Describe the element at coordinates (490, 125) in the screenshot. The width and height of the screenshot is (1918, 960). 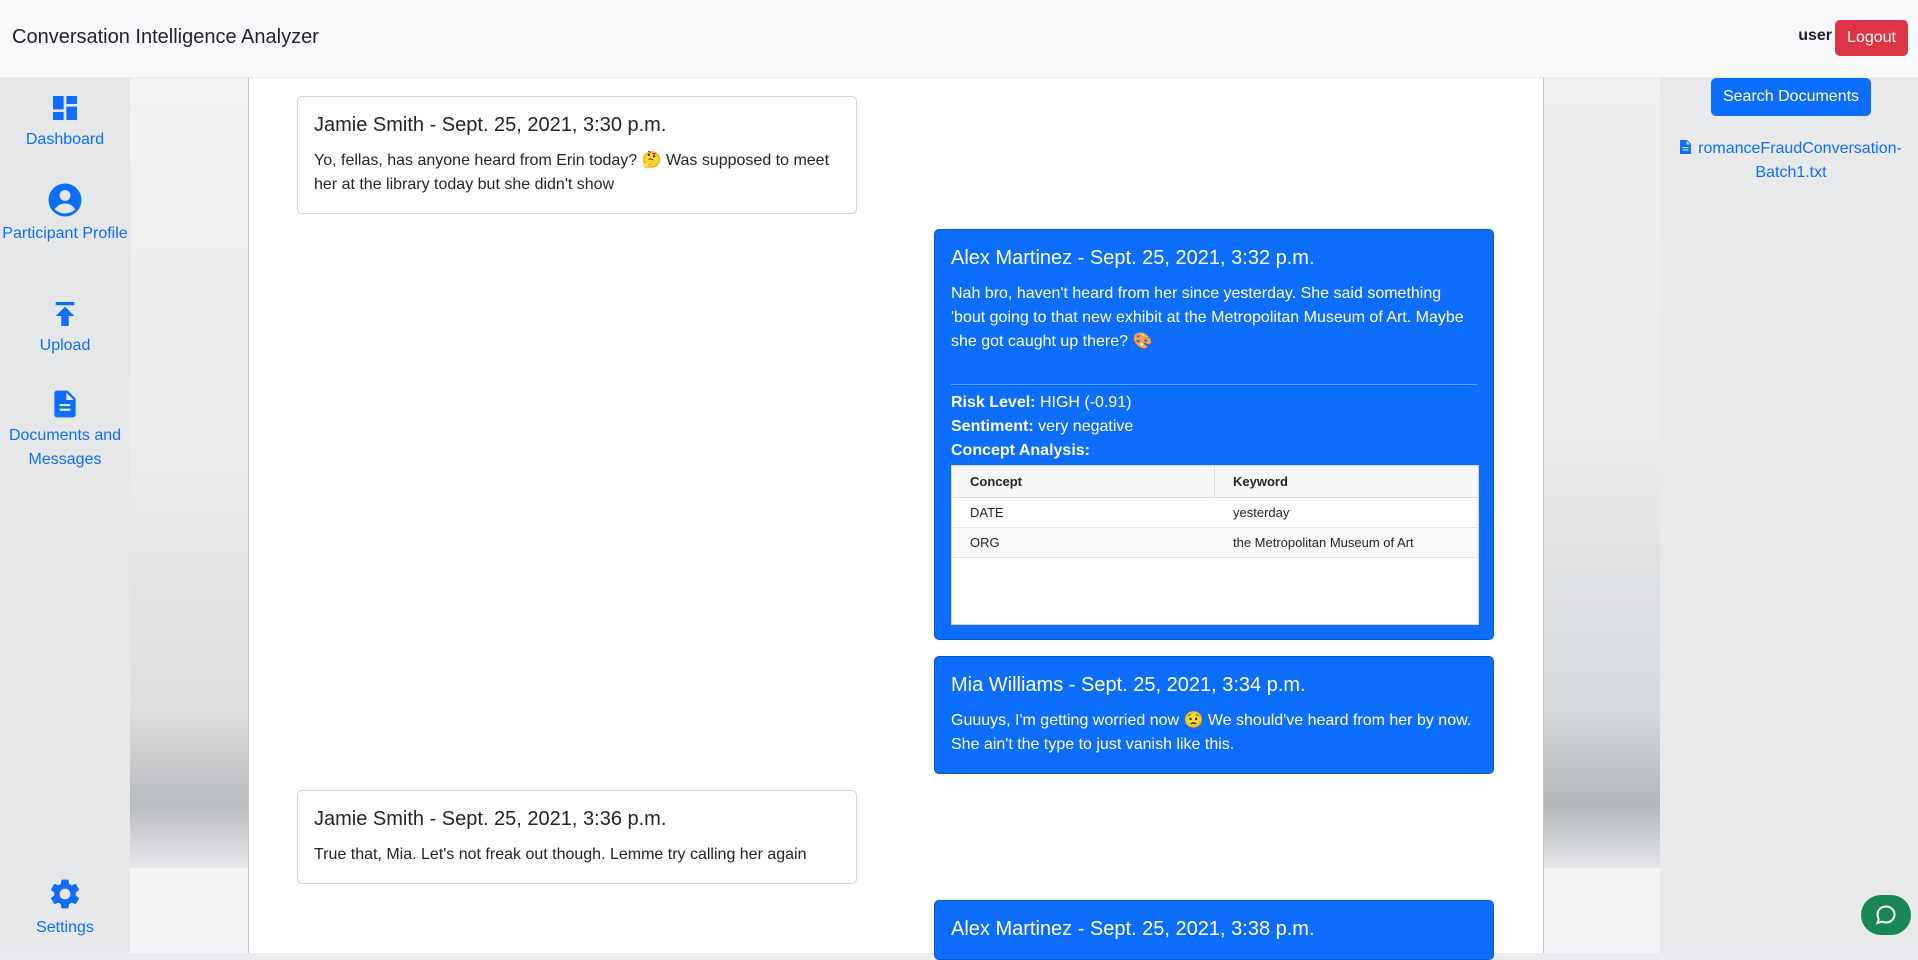
I see `message-header: Jamie Smith - Sept. 25, 2021, 3:30 p.m.` at that location.